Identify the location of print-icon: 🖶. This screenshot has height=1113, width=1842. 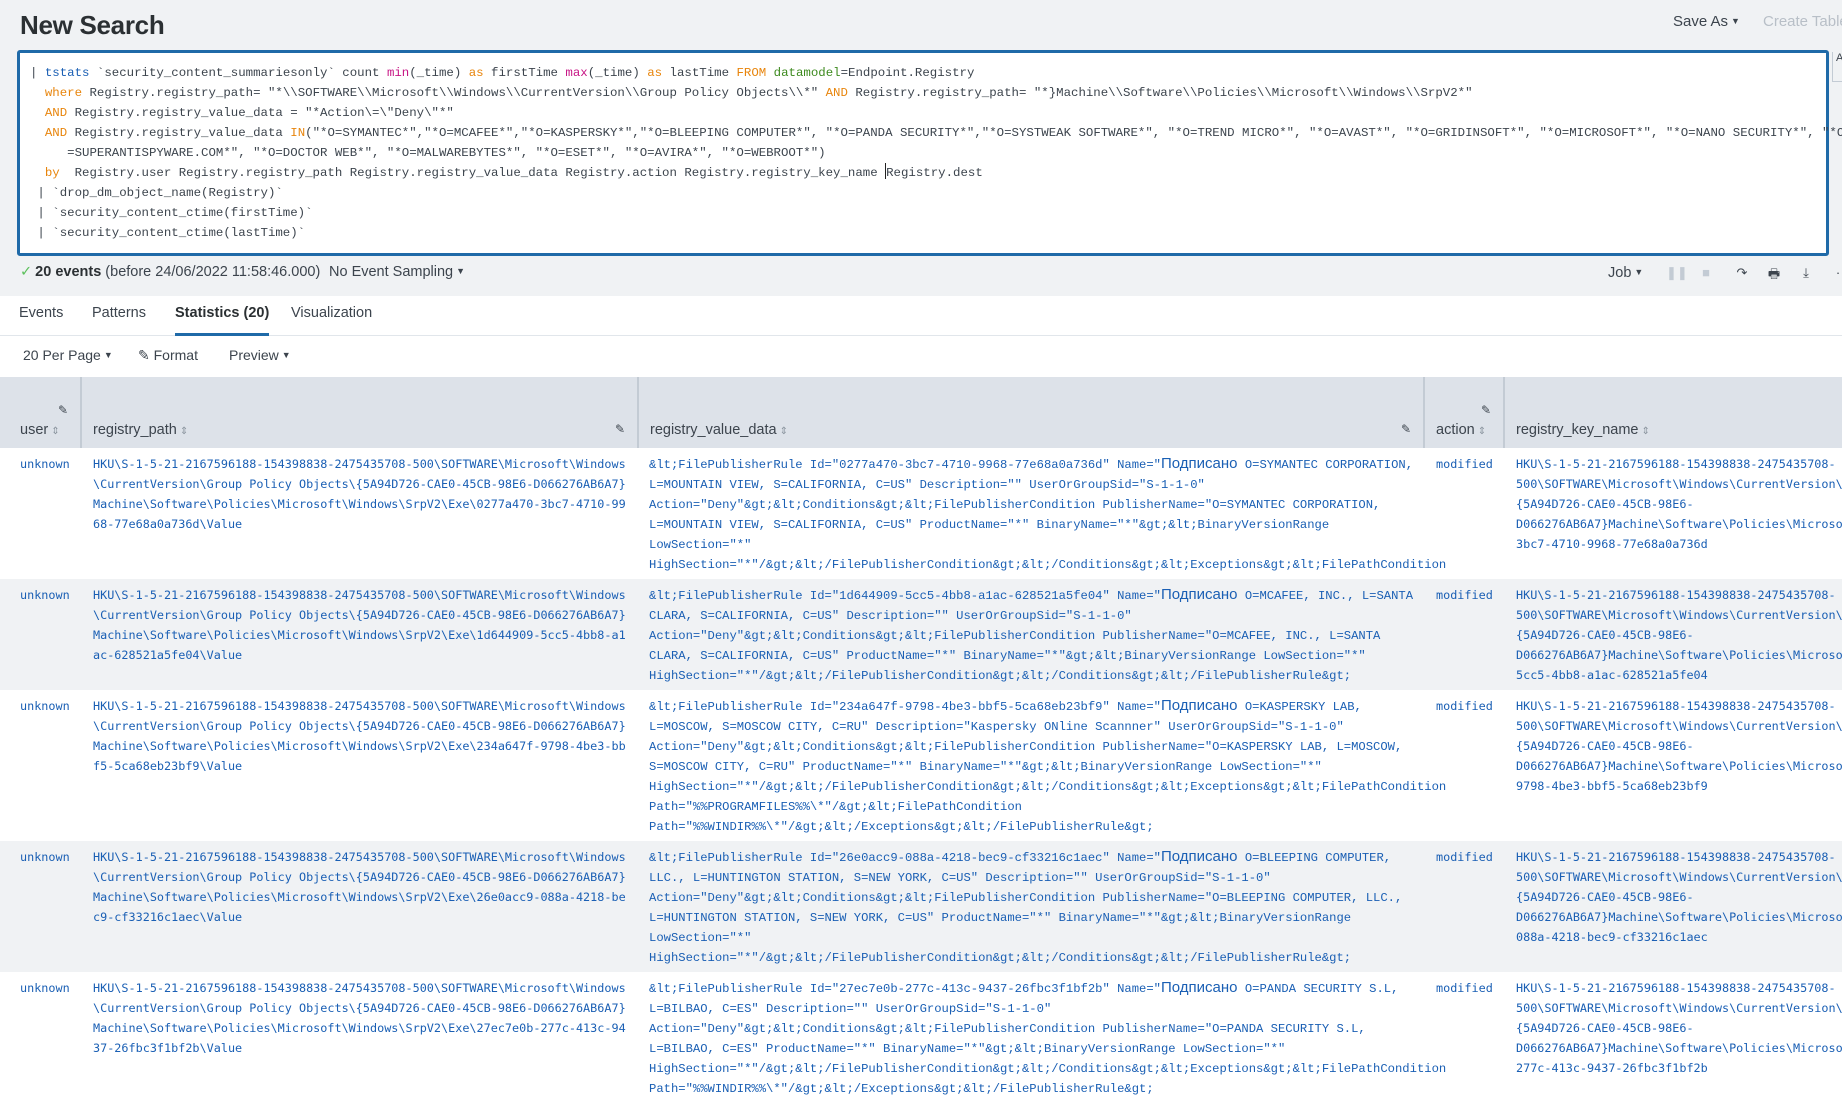
(1774, 273).